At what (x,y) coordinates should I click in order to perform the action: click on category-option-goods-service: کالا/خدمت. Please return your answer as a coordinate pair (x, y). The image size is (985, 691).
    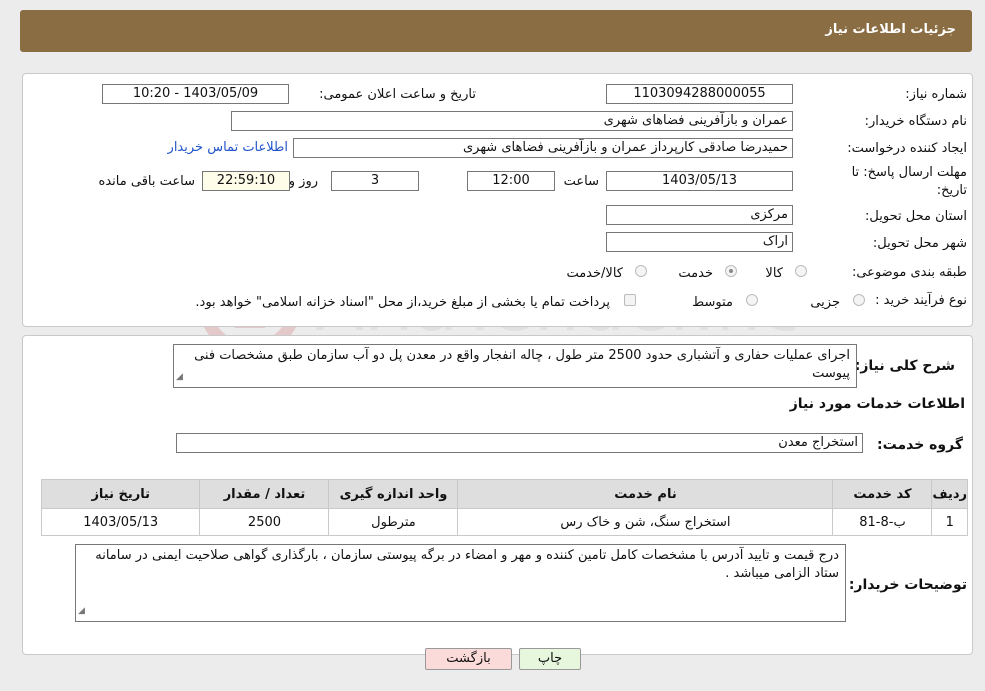
    Looking at the image, I should click on (594, 273).